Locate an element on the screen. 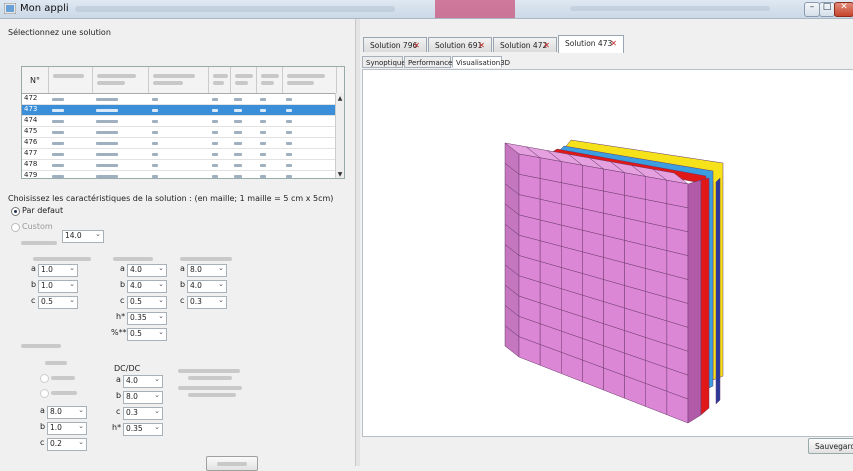 The width and height of the screenshot is (853, 471). tab-solution-691: Solution 691 ✕ is located at coordinates (460, 44).